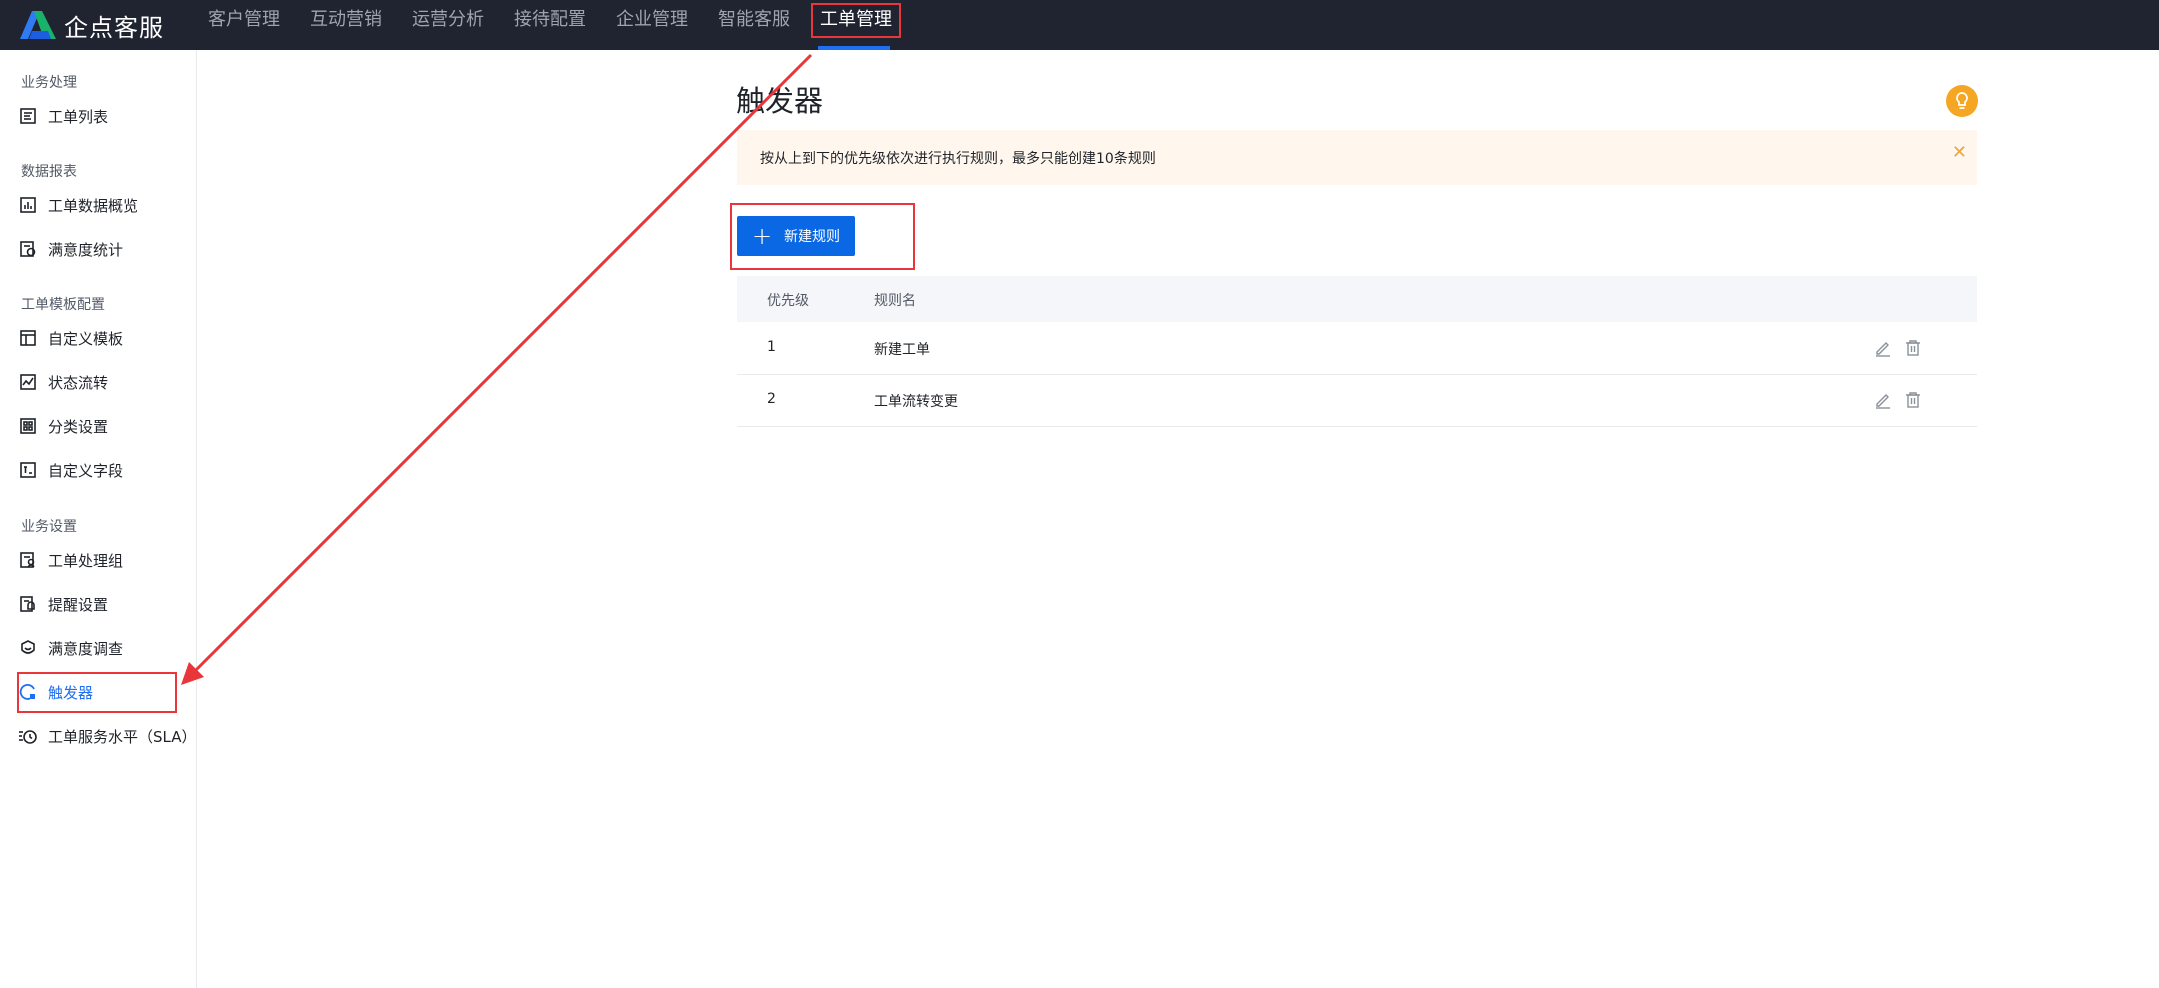  Describe the element at coordinates (771, 347) in the screenshot. I see `cell-priority: 1` at that location.